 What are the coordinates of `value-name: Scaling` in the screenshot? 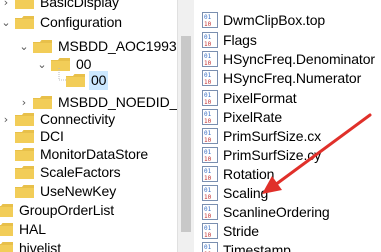 It's located at (246, 192).